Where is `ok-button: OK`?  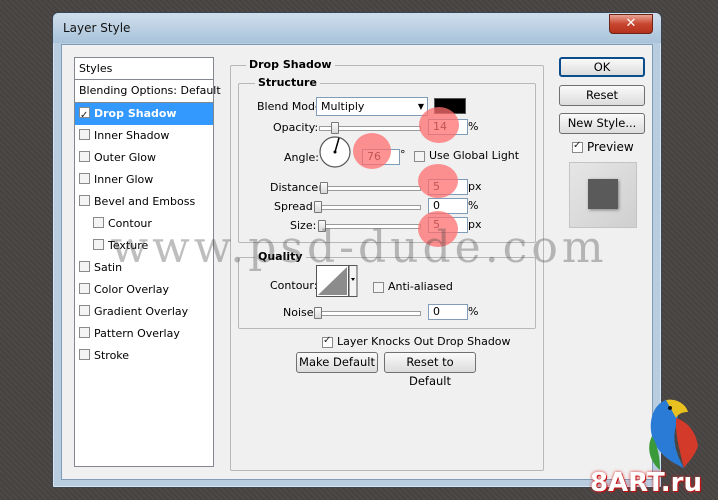 ok-button: OK is located at coordinates (602, 67).